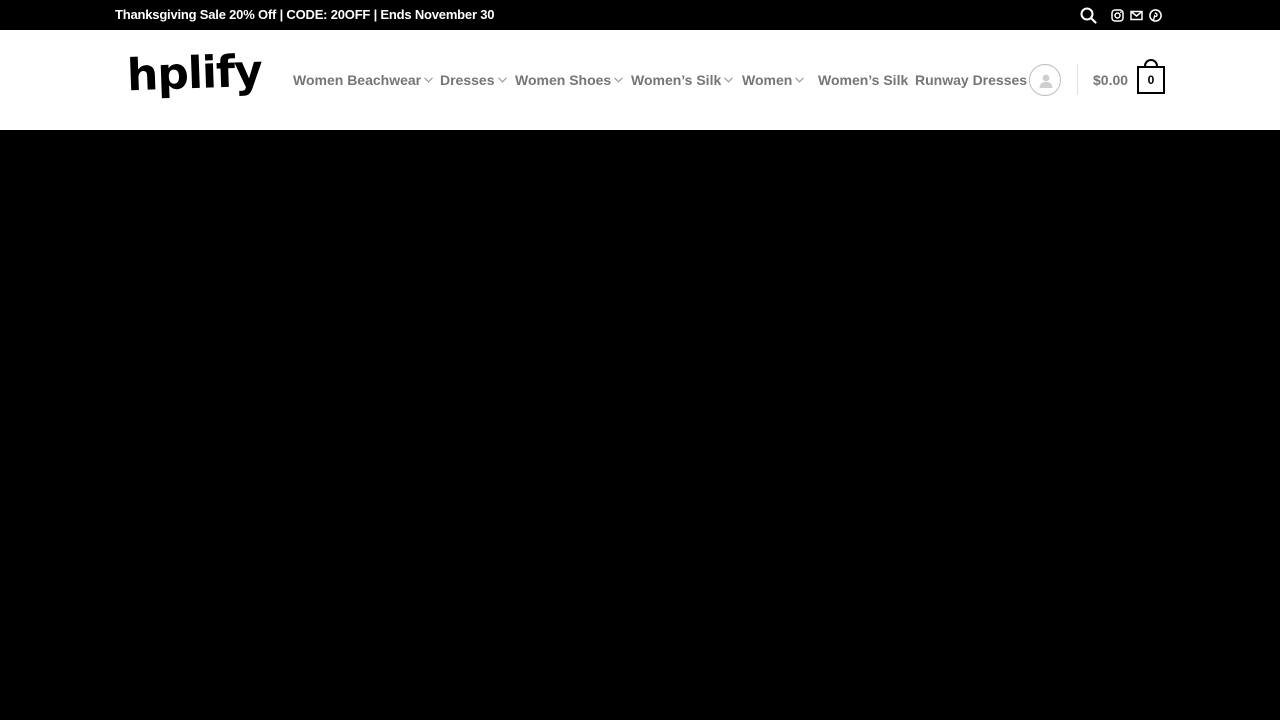 This screenshot has height=720, width=1280. I want to click on nav-item-womens-silk: Women’s Silk, so click(682, 80).